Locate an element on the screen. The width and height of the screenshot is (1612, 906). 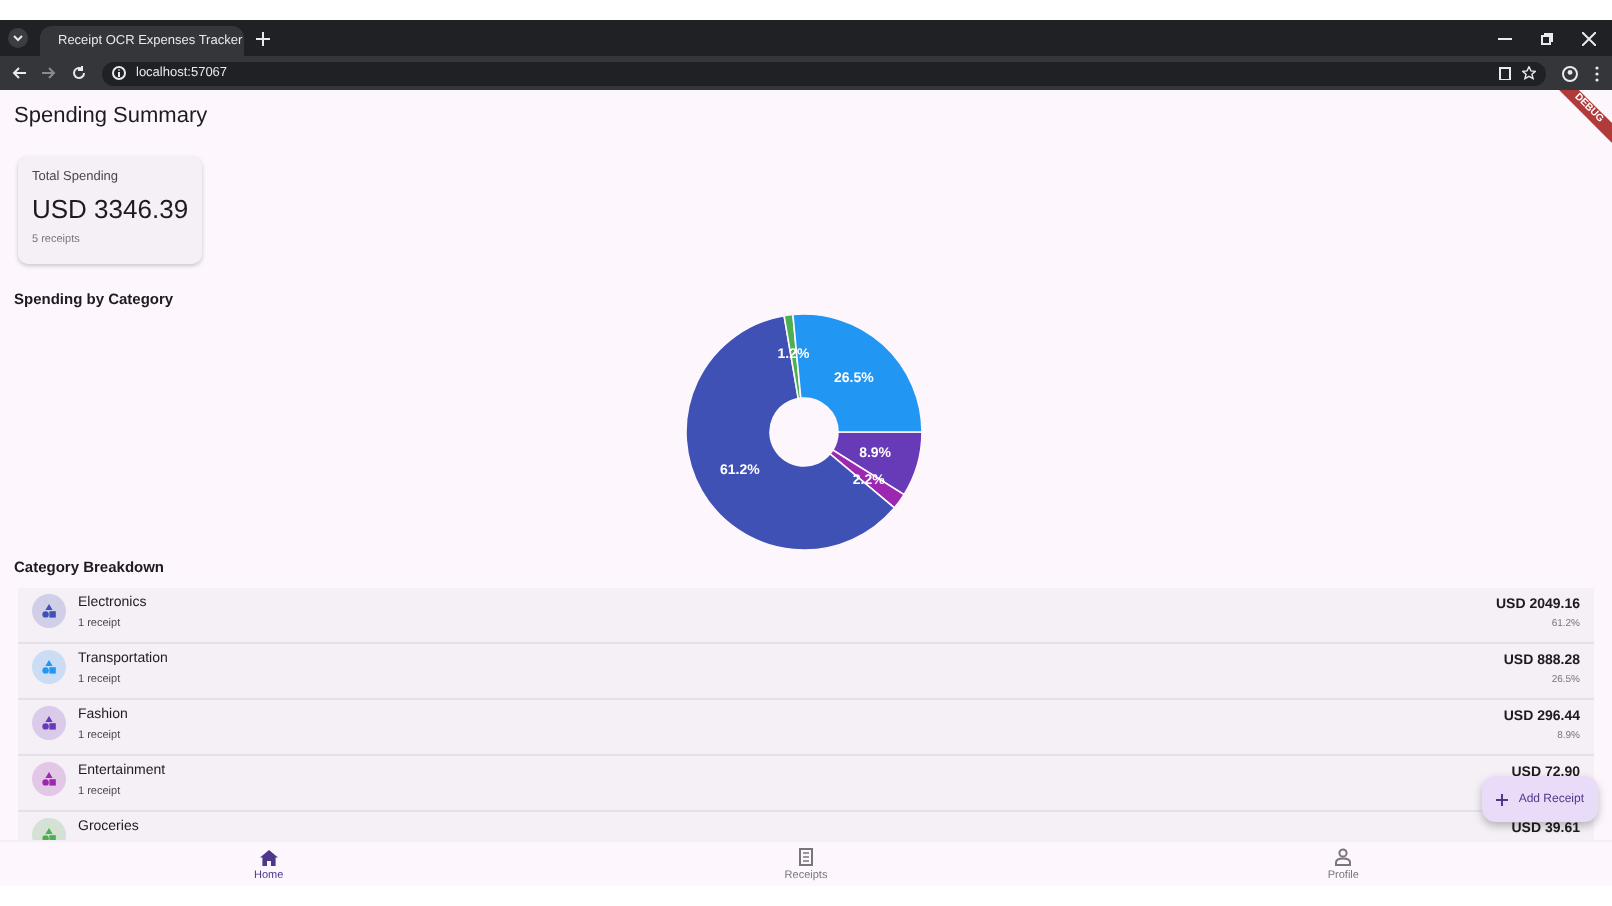
profile-icon is located at coordinates (1570, 73).